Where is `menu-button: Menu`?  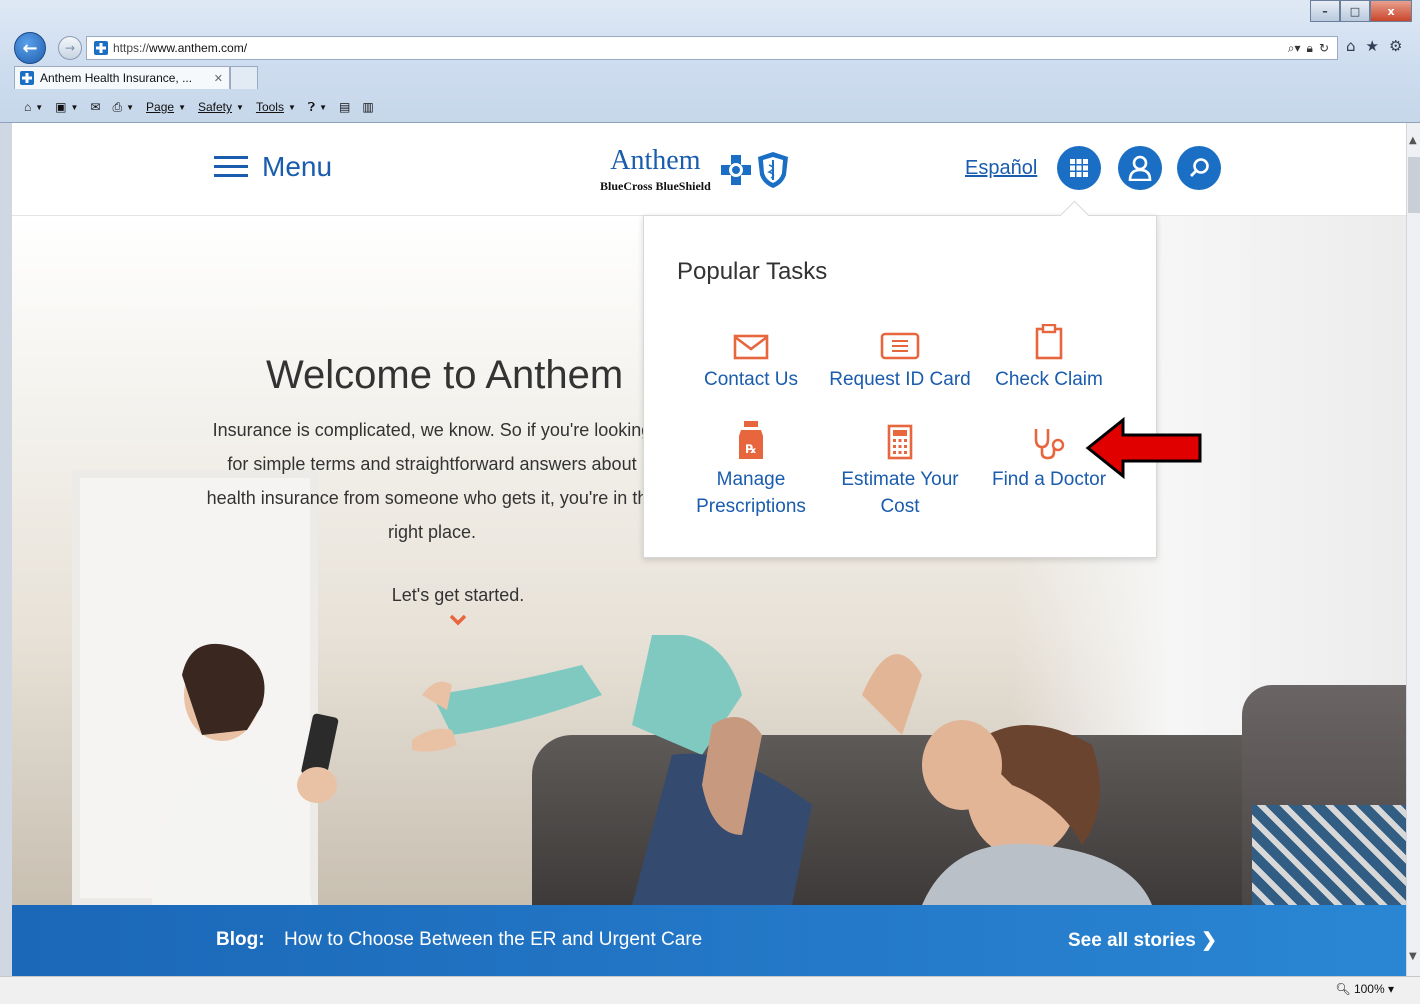 menu-button: Menu is located at coordinates (273, 167).